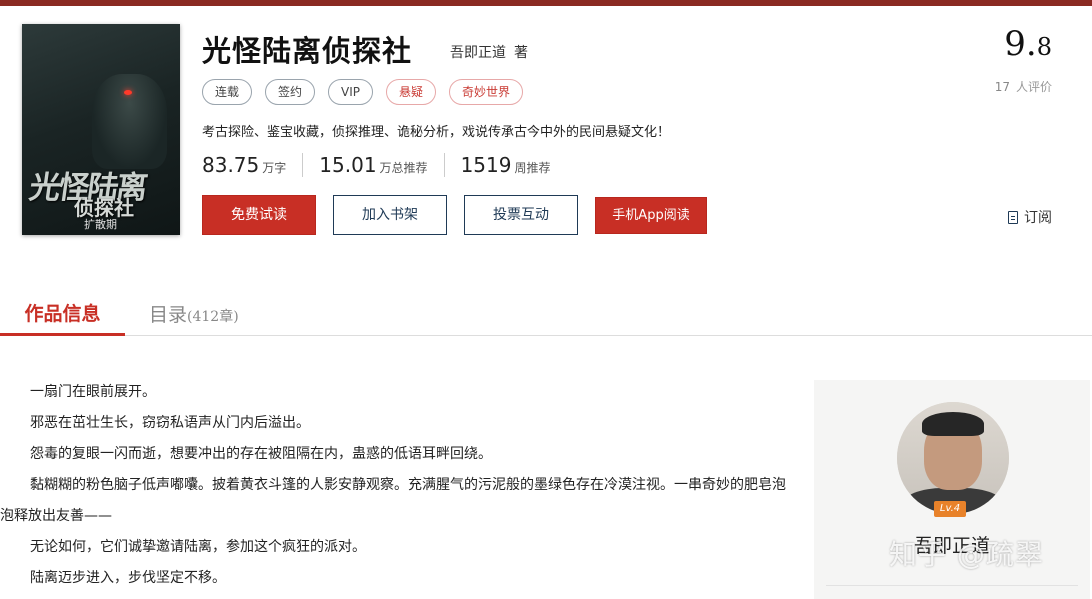 The width and height of the screenshot is (1092, 599). I want to click on subscribe-button: 订阅, so click(1030, 217).